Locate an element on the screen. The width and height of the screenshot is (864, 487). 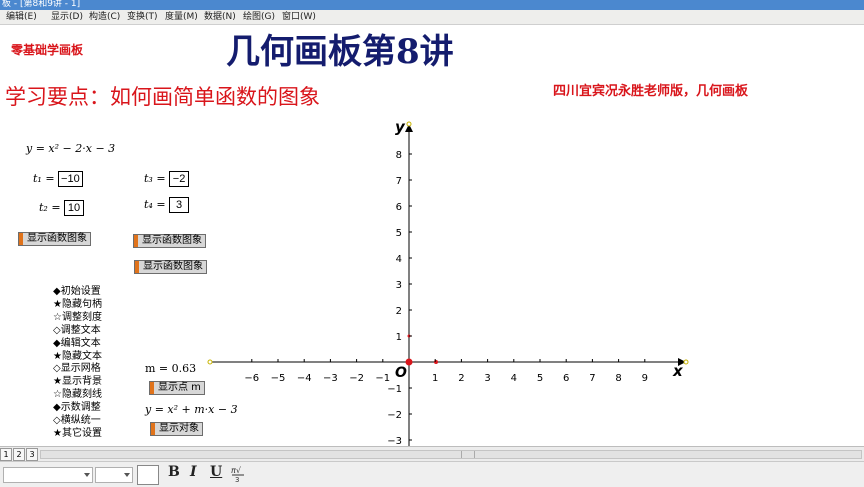
menu-unify-axes: ◇横纵统一 is located at coordinates (77, 421).